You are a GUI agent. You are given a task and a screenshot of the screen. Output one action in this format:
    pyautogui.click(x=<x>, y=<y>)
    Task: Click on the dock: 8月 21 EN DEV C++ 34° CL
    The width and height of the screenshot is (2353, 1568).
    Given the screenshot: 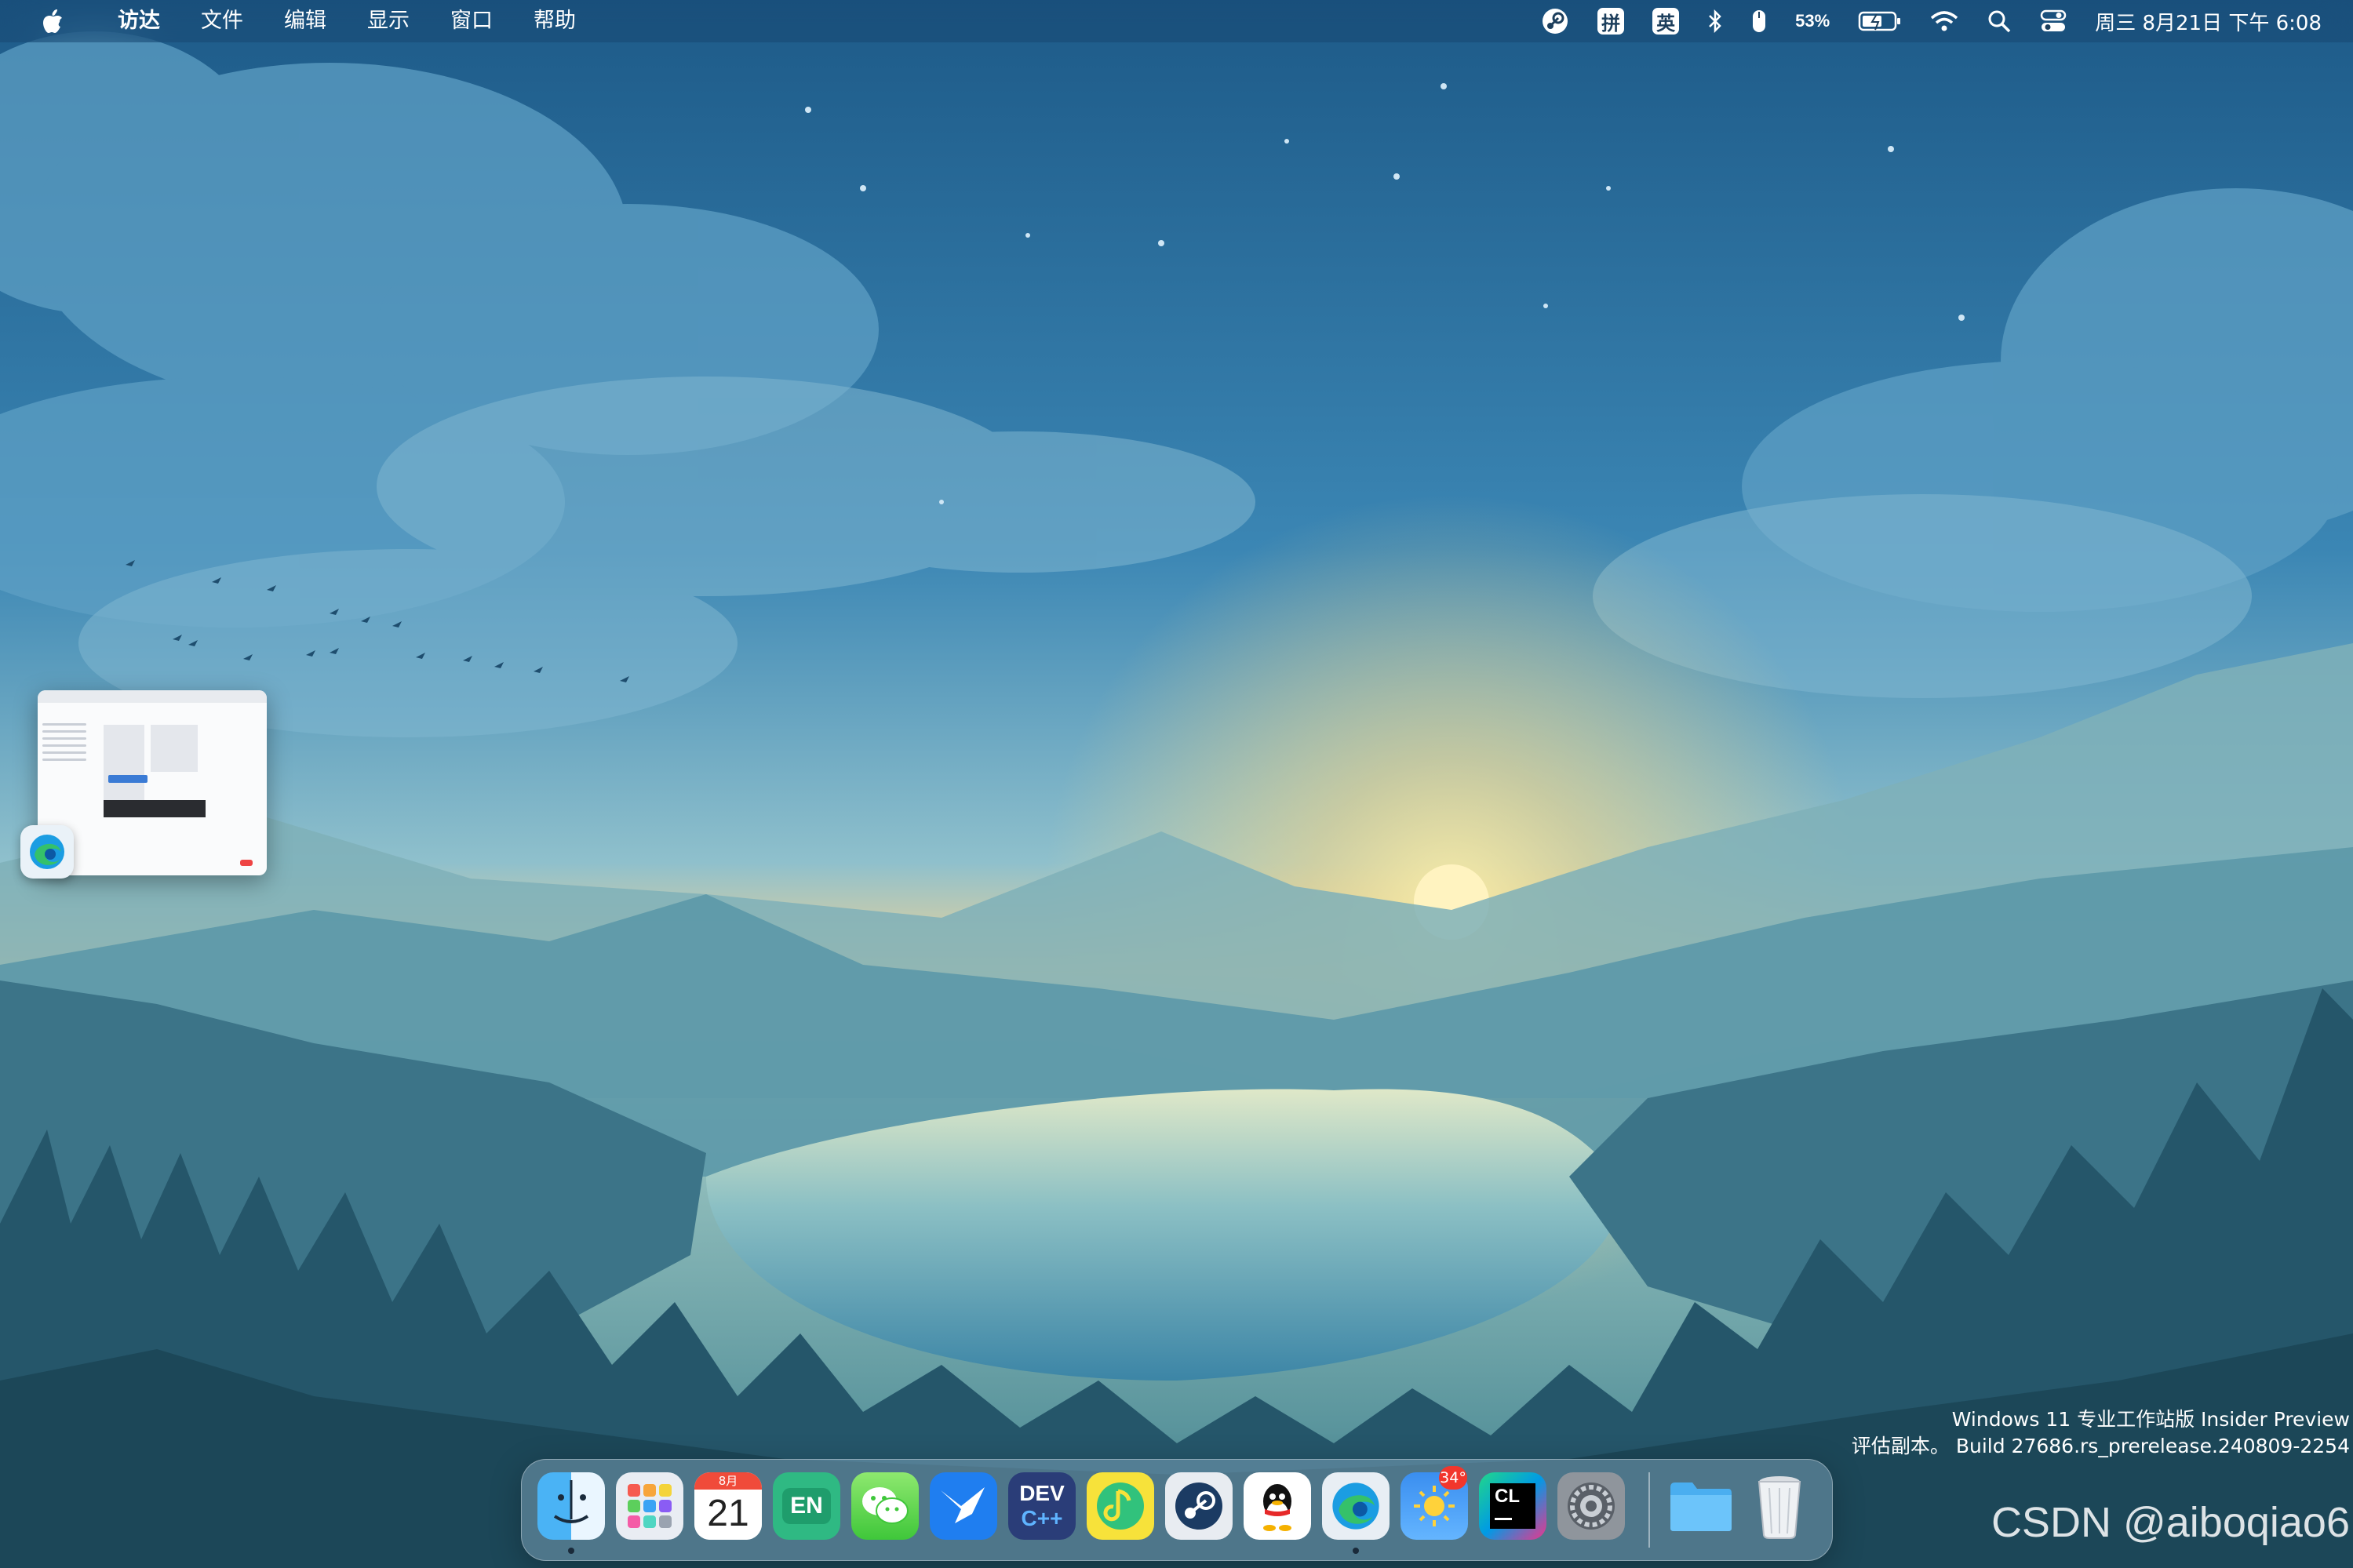 What is the action you would take?
    pyautogui.click(x=1177, y=1510)
    